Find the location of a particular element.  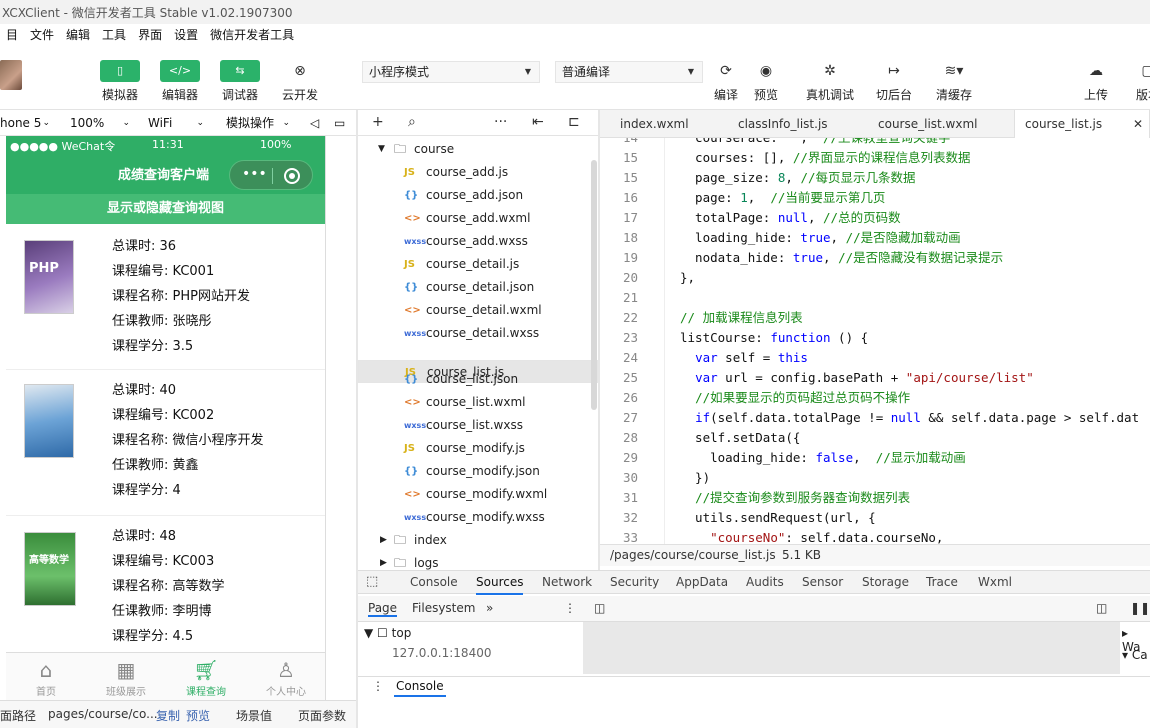

avatar is located at coordinates (11, 75).